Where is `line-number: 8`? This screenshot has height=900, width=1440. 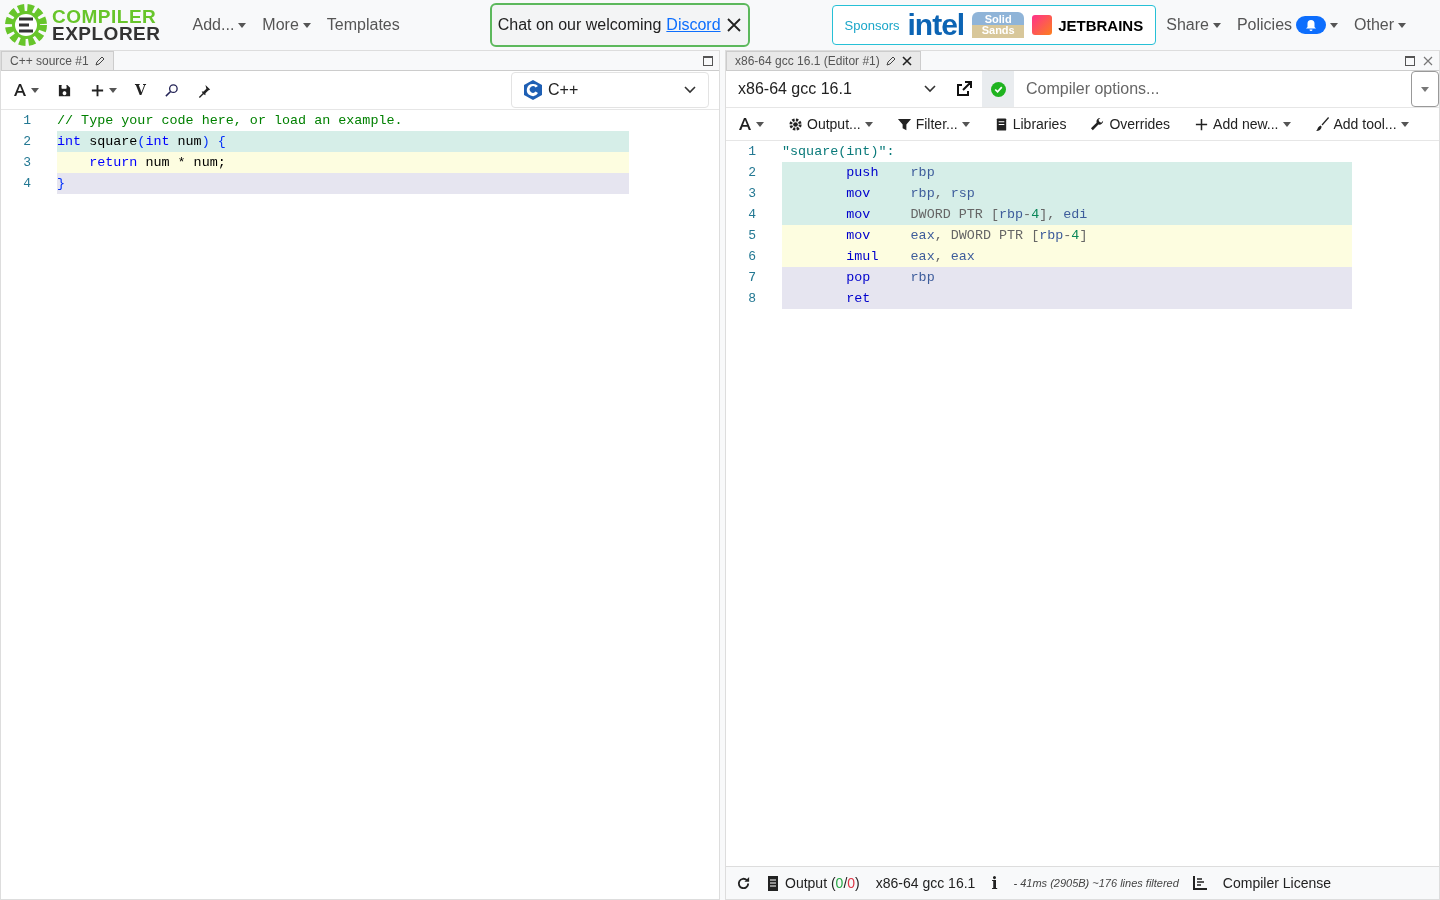
line-number: 8 is located at coordinates (751, 298).